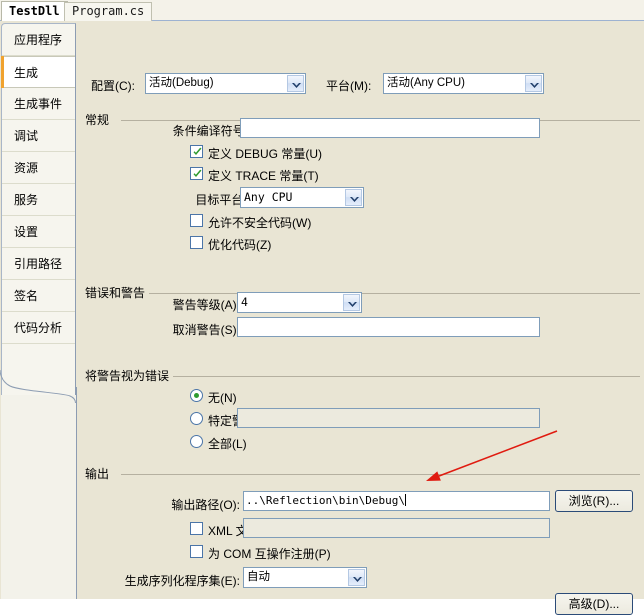 The image size is (644, 615). I want to click on sidebar-item-label: 代码分析, so click(38, 328).